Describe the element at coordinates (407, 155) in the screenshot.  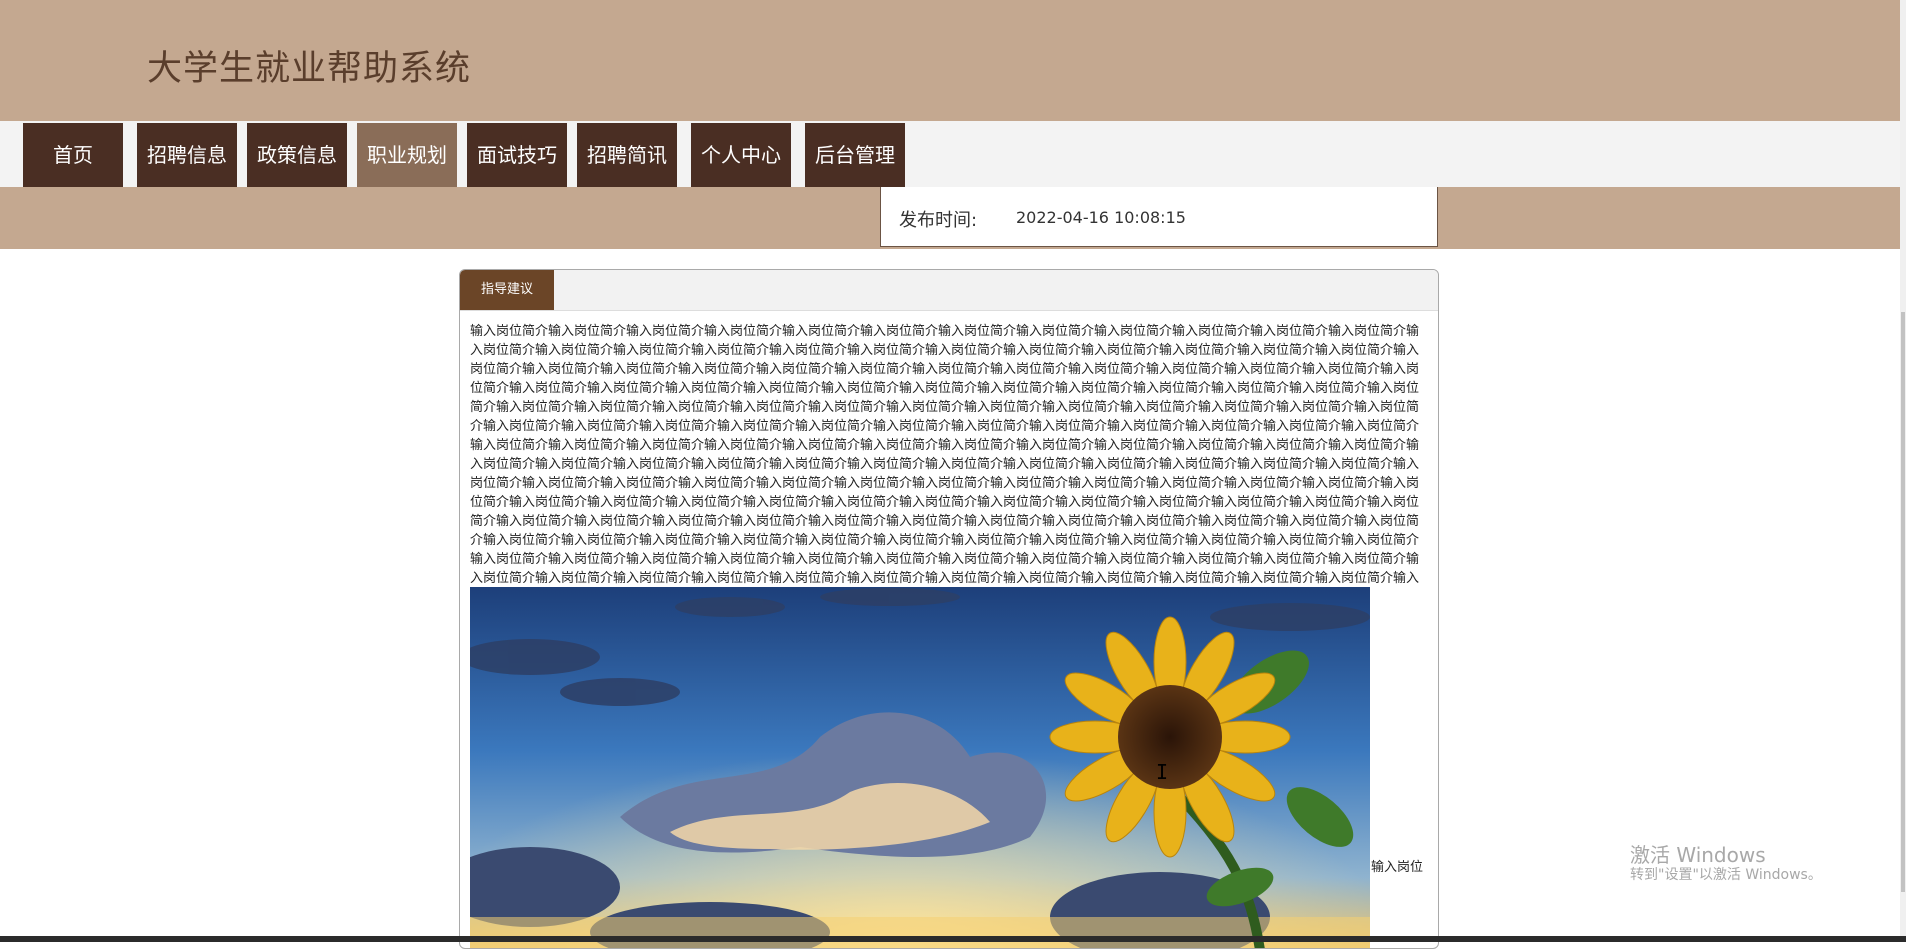
I see `nav-item-career-planning: 职业规划` at that location.